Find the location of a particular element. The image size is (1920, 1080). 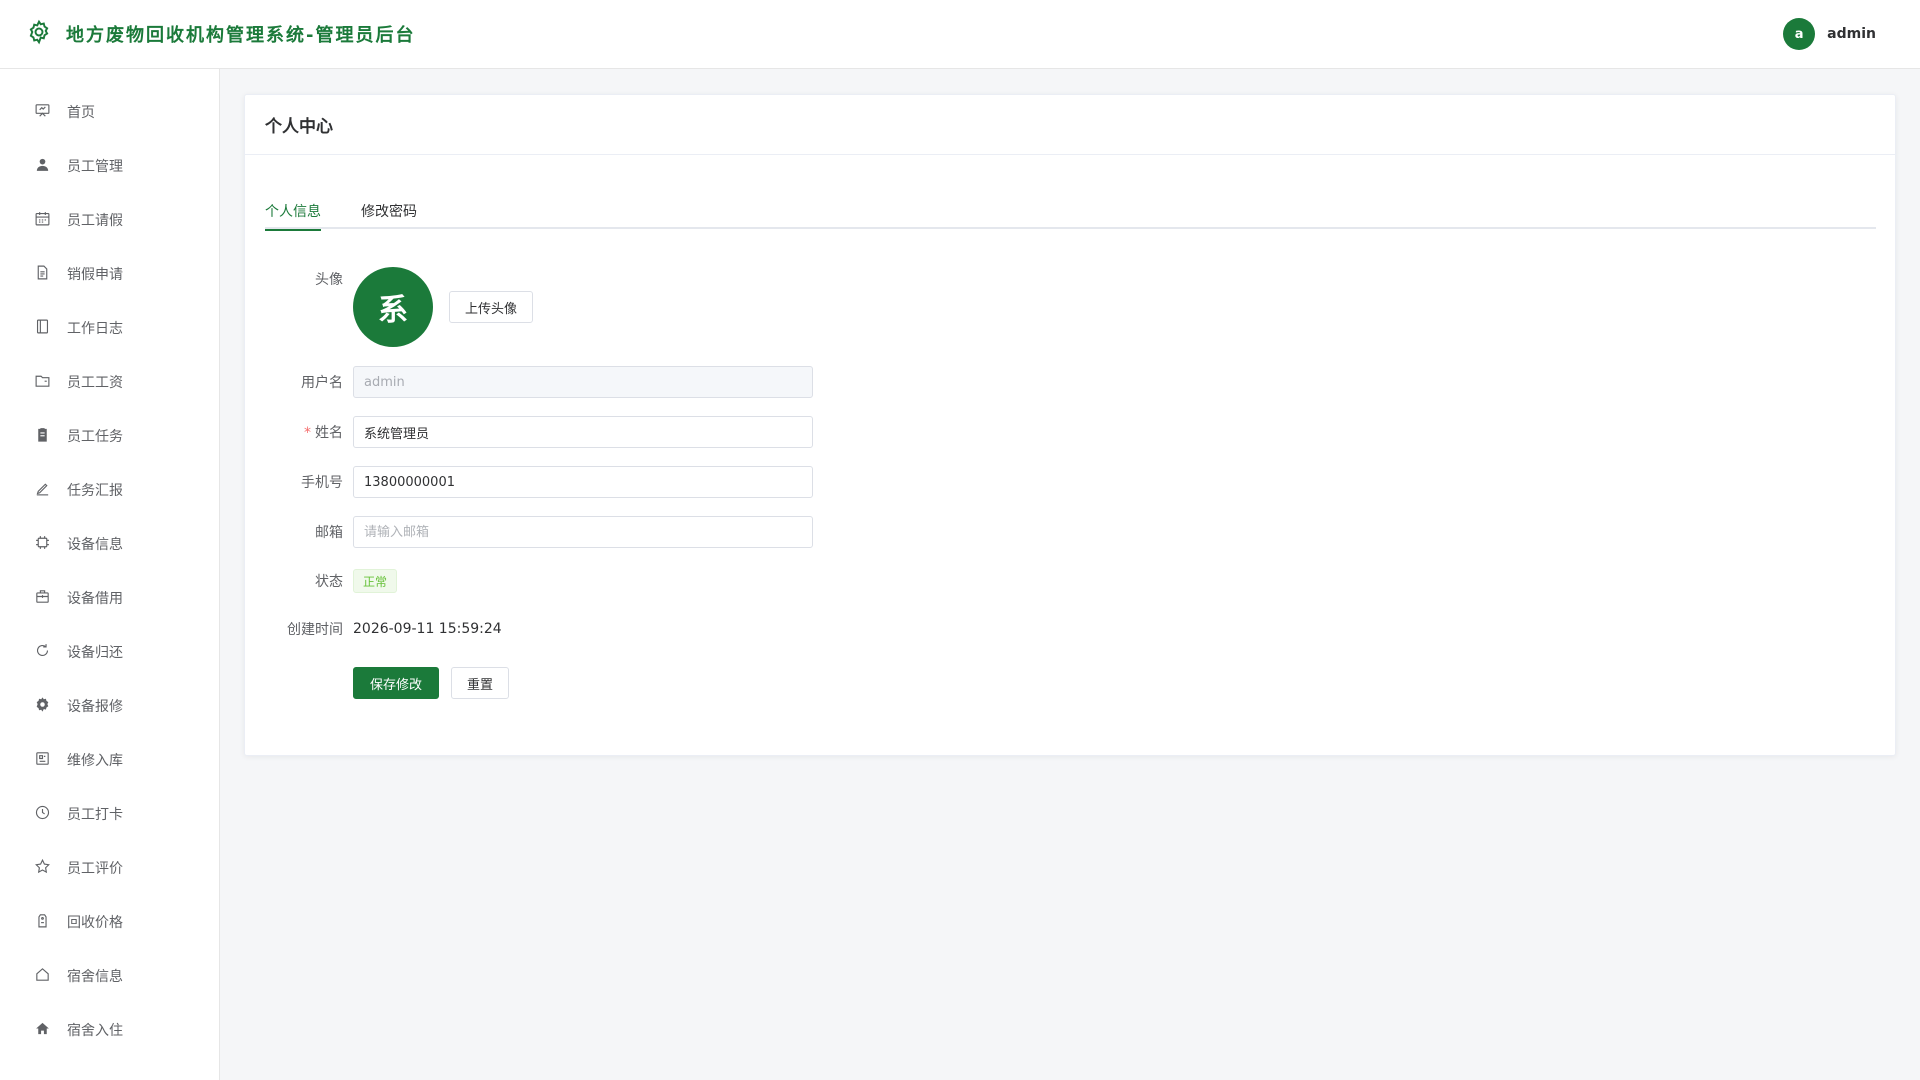

sidebar-item-leave-cancel: 销假申请 is located at coordinates (109, 274).